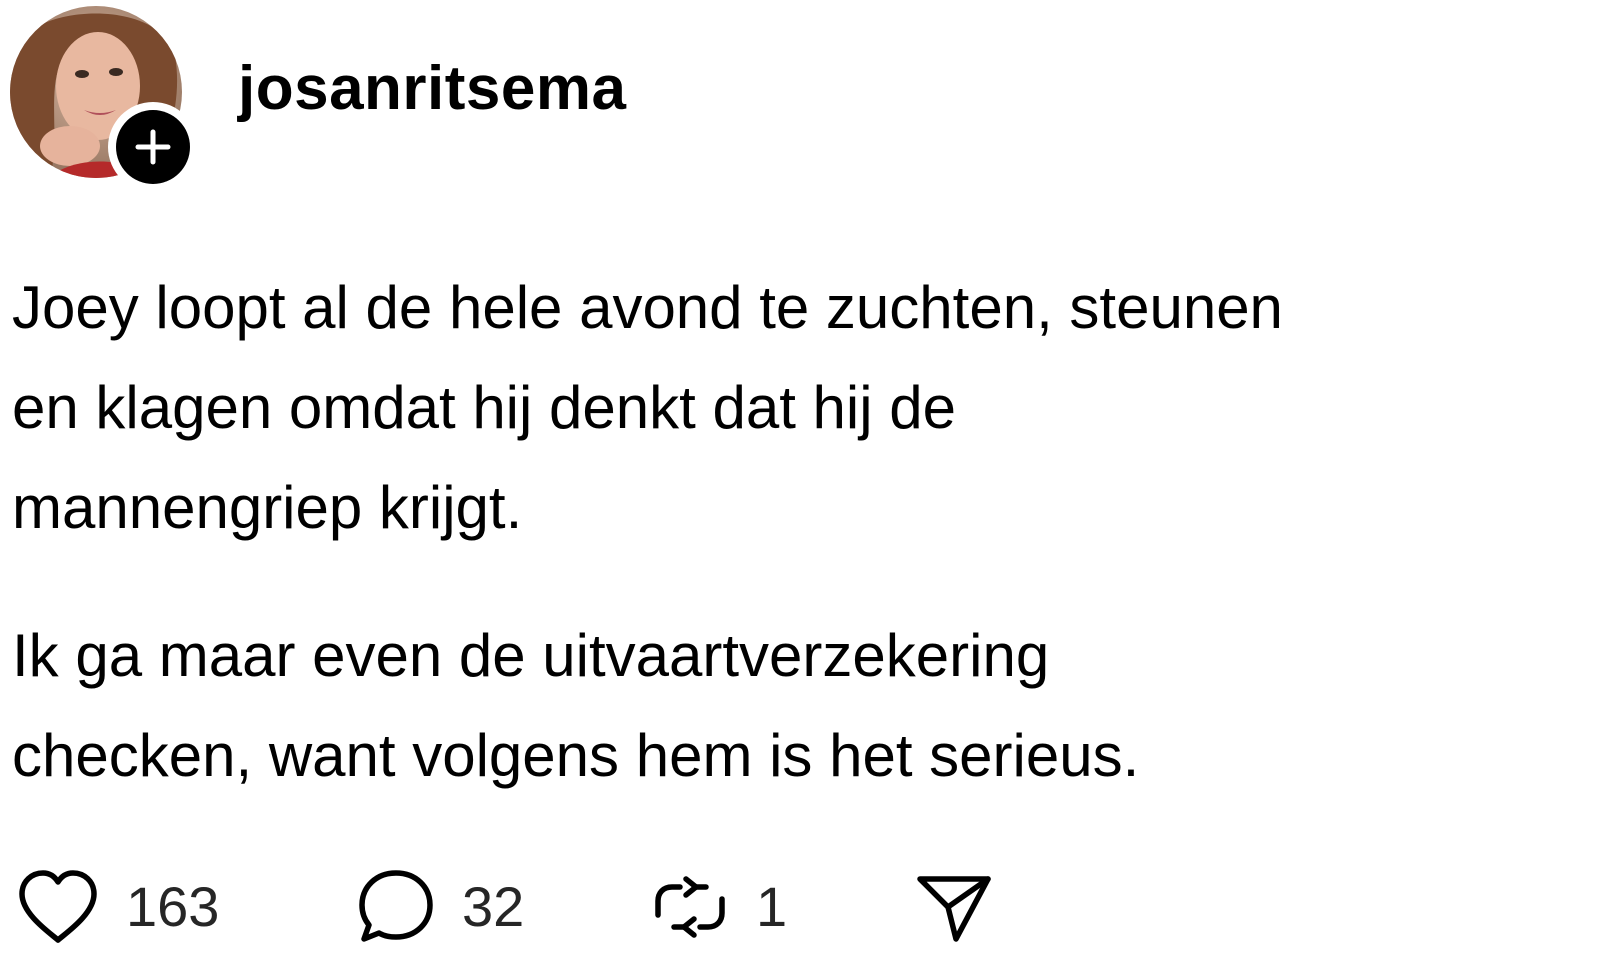 Image resolution: width=1598 pixels, height=970 pixels. I want to click on text-line: Ik ga maar even de uitvaartverzekering, so click(531, 655).